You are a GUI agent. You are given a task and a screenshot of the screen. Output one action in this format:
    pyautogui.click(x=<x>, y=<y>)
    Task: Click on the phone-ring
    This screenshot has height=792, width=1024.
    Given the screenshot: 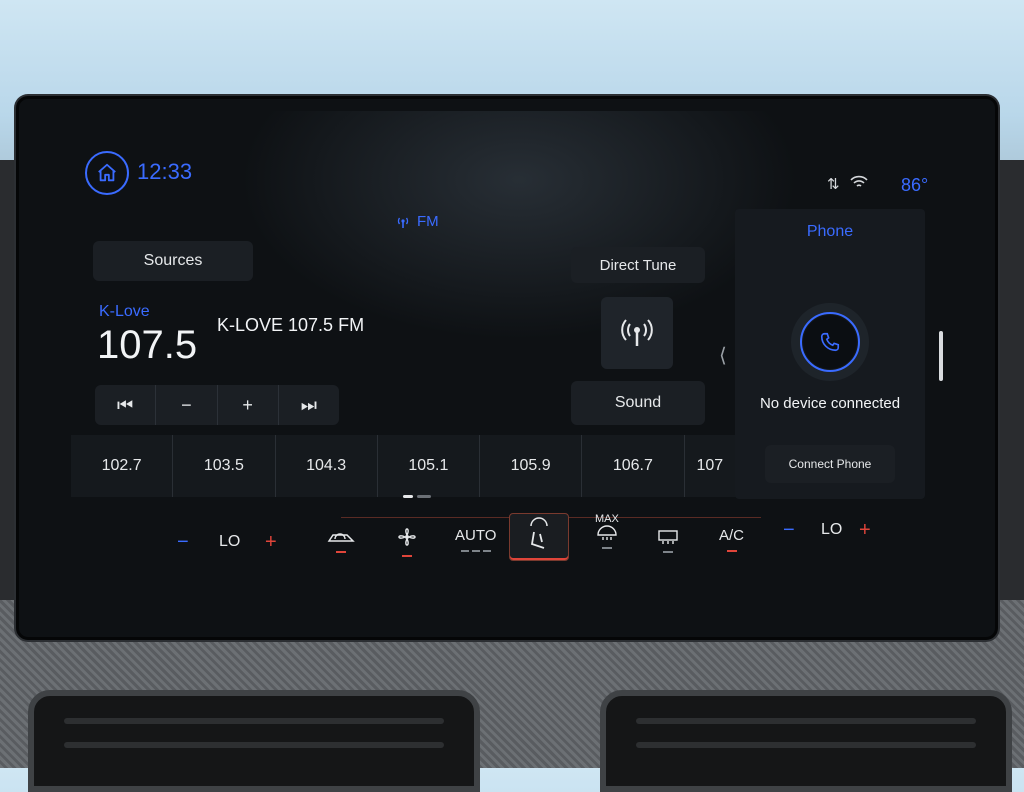 What is the action you would take?
    pyautogui.click(x=830, y=342)
    